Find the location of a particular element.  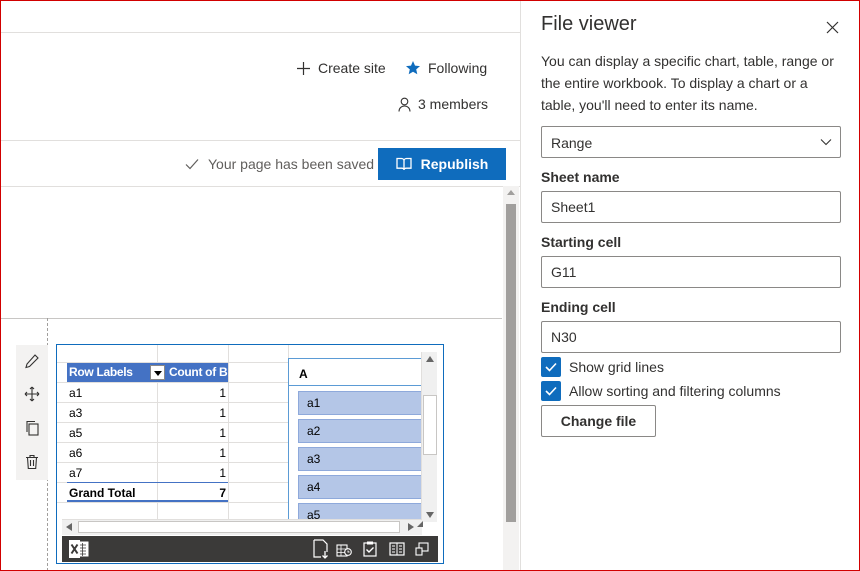

excel-logo-icon is located at coordinates (79, 549).